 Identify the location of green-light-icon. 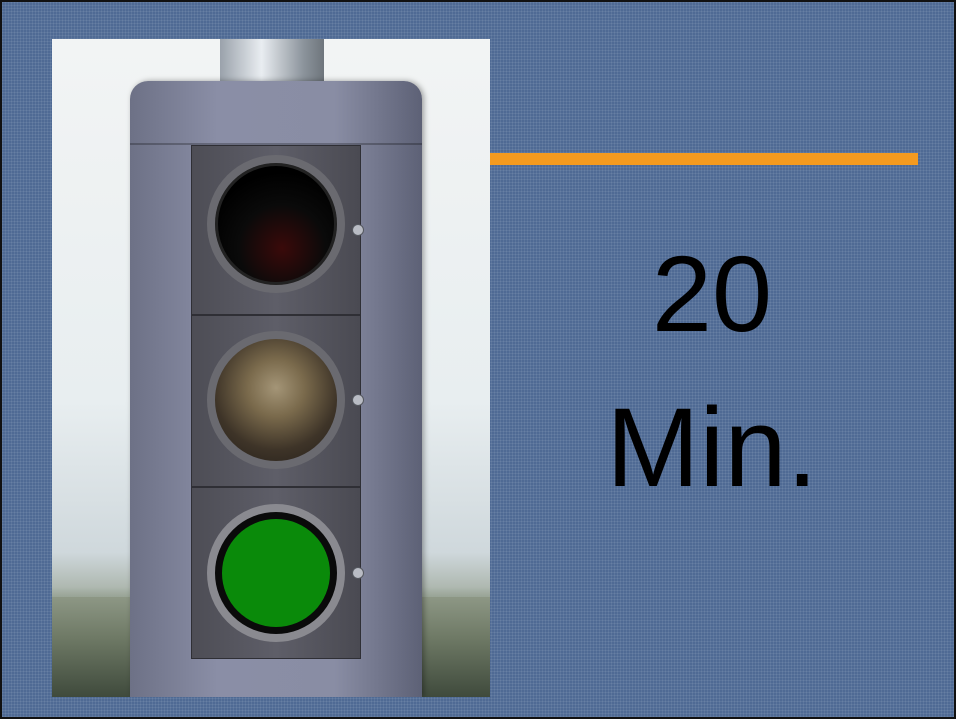
(276, 573).